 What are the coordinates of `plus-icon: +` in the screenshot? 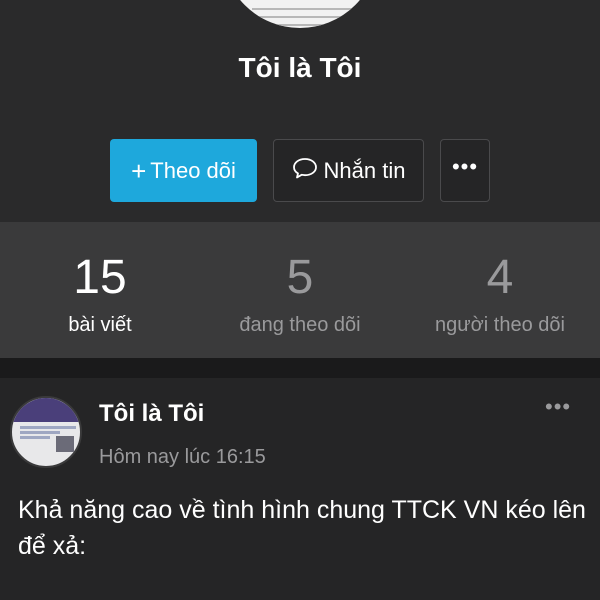 It's located at (139, 170).